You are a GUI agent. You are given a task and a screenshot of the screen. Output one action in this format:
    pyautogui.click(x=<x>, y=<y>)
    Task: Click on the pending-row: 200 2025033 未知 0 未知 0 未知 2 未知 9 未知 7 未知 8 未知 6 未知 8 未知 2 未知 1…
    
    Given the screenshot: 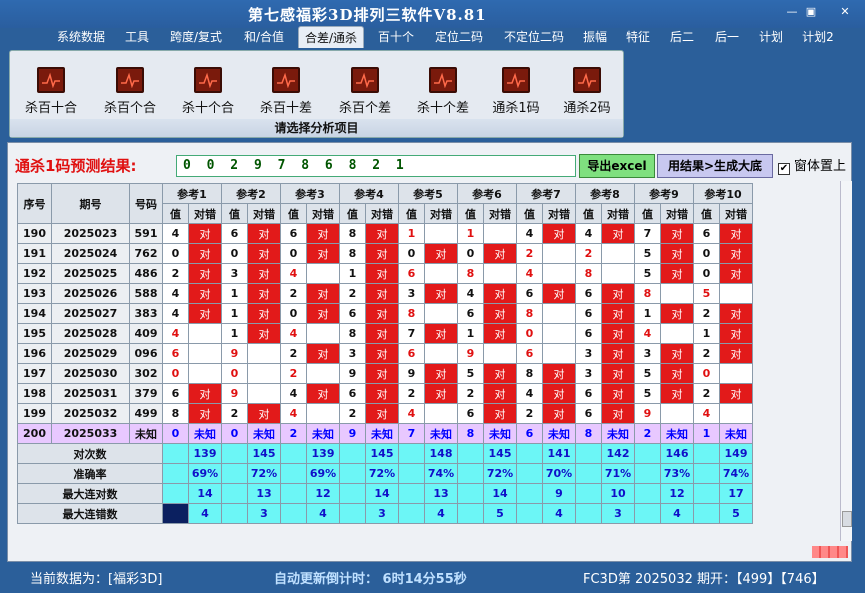 What is the action you would take?
    pyautogui.click(x=385, y=433)
    